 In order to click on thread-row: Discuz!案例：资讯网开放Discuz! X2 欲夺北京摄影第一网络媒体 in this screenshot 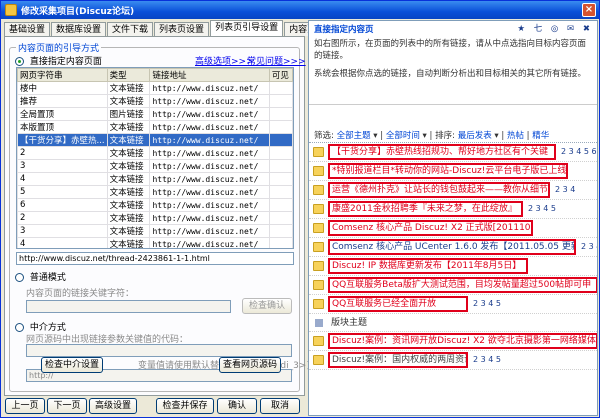, I will do `click(453, 341)`.